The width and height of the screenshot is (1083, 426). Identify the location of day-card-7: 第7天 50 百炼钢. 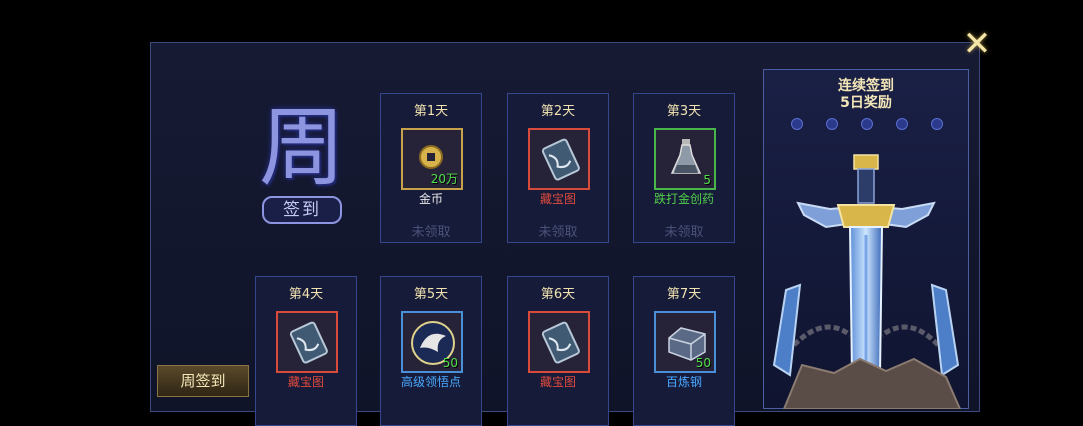
(684, 351).